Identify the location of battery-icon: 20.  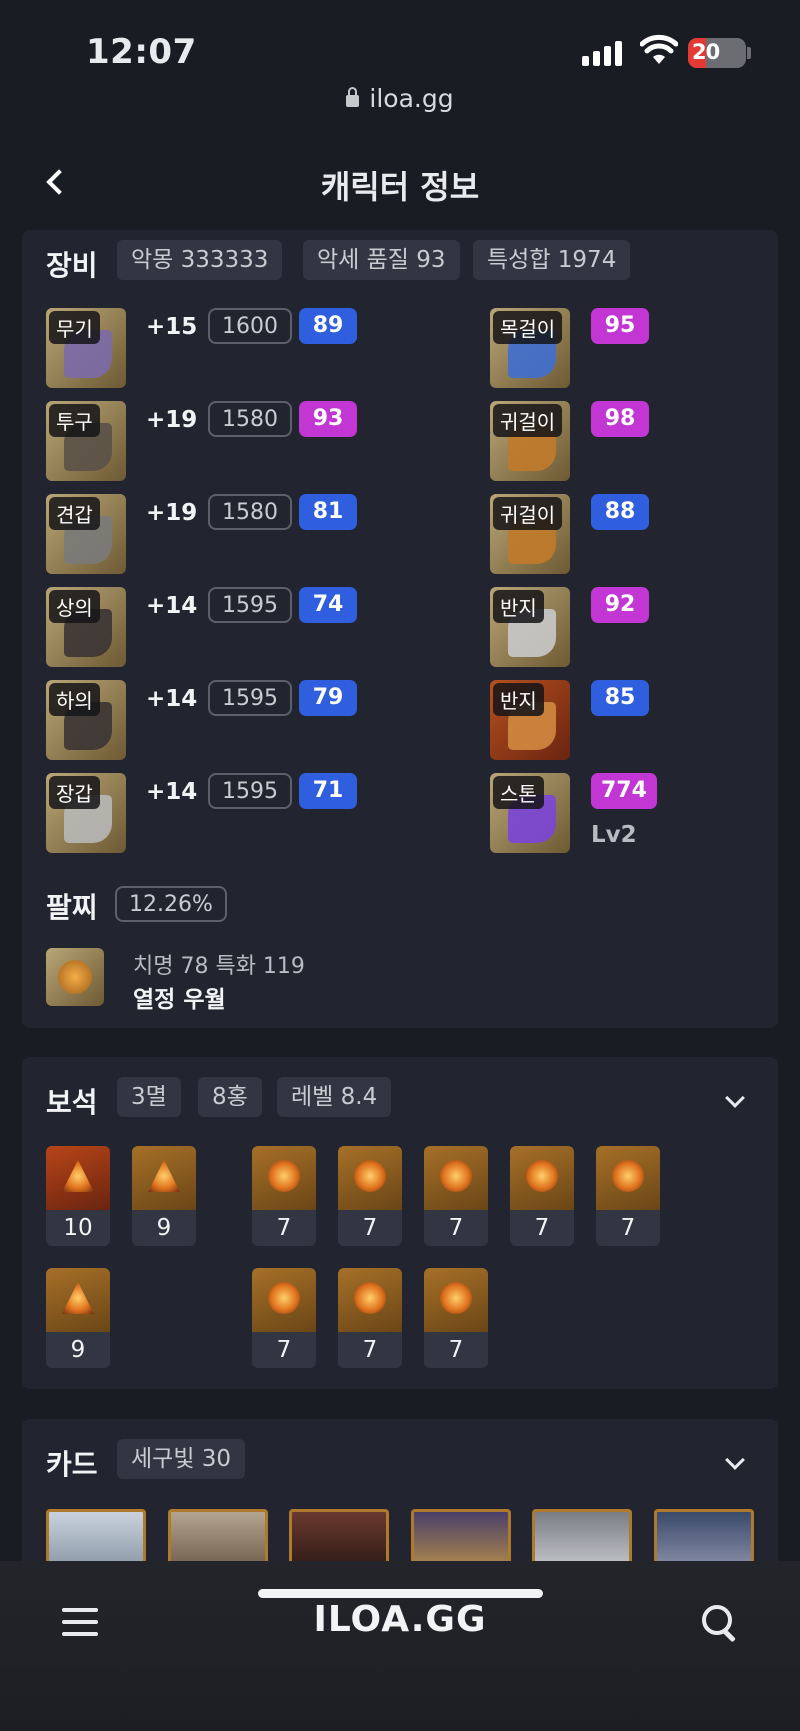
(717, 53).